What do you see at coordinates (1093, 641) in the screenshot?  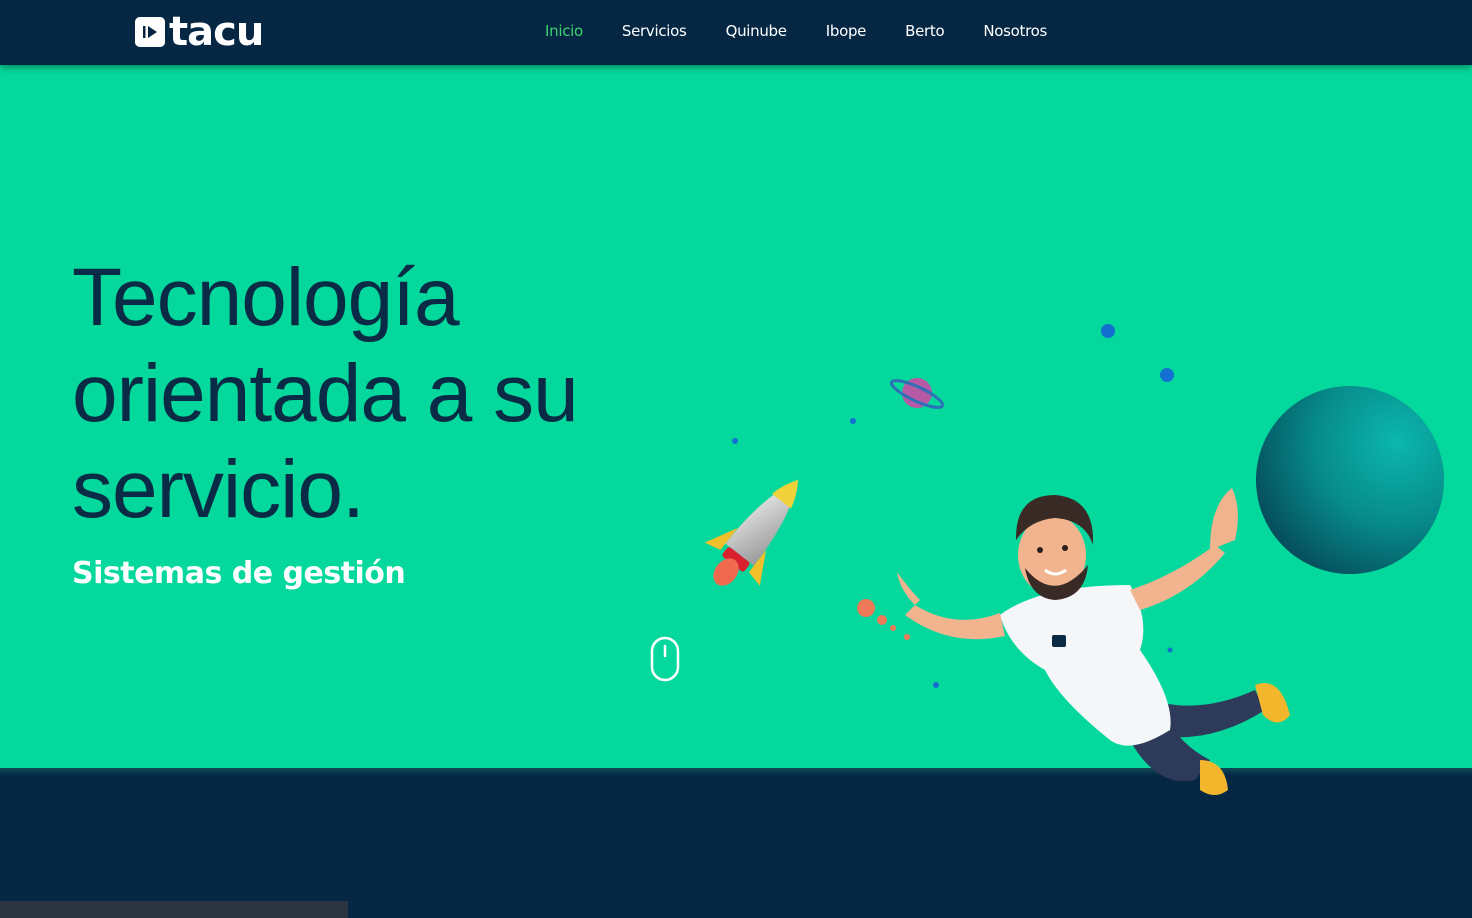 I see `flying-person-illustration` at bounding box center [1093, 641].